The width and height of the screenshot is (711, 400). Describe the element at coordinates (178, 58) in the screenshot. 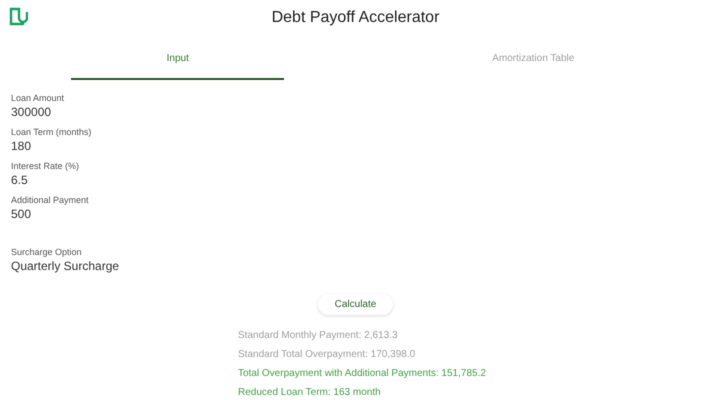

I see `tab: Input` at that location.